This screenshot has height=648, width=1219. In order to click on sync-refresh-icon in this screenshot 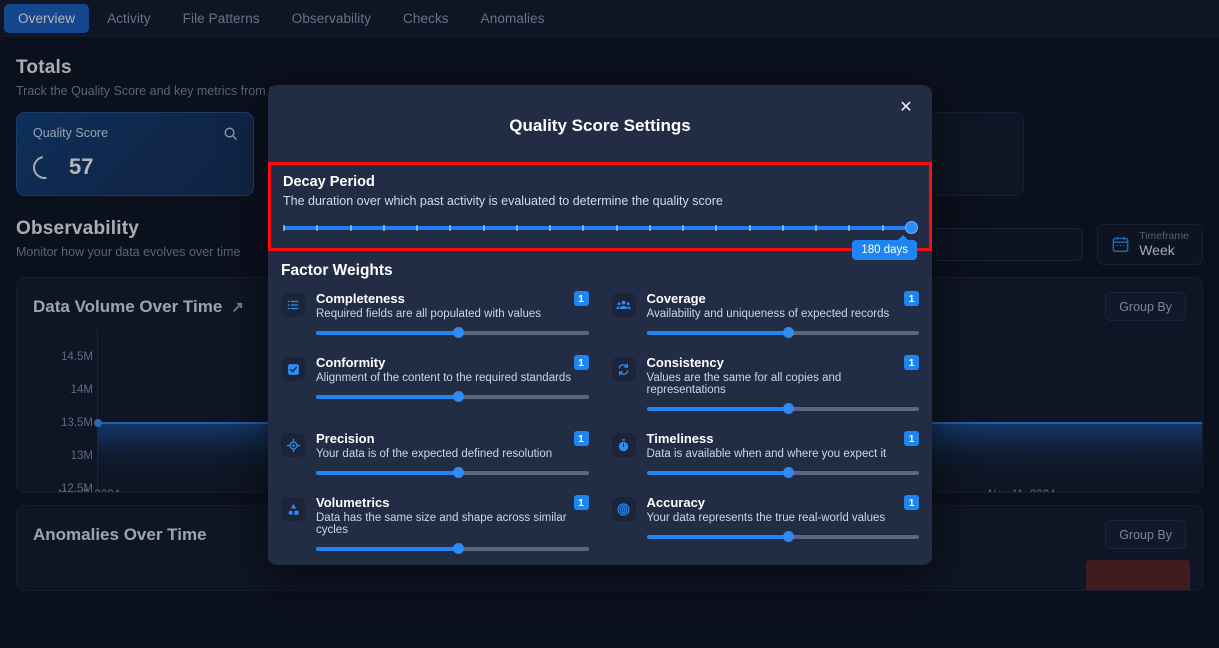, I will do `click(623, 369)`.